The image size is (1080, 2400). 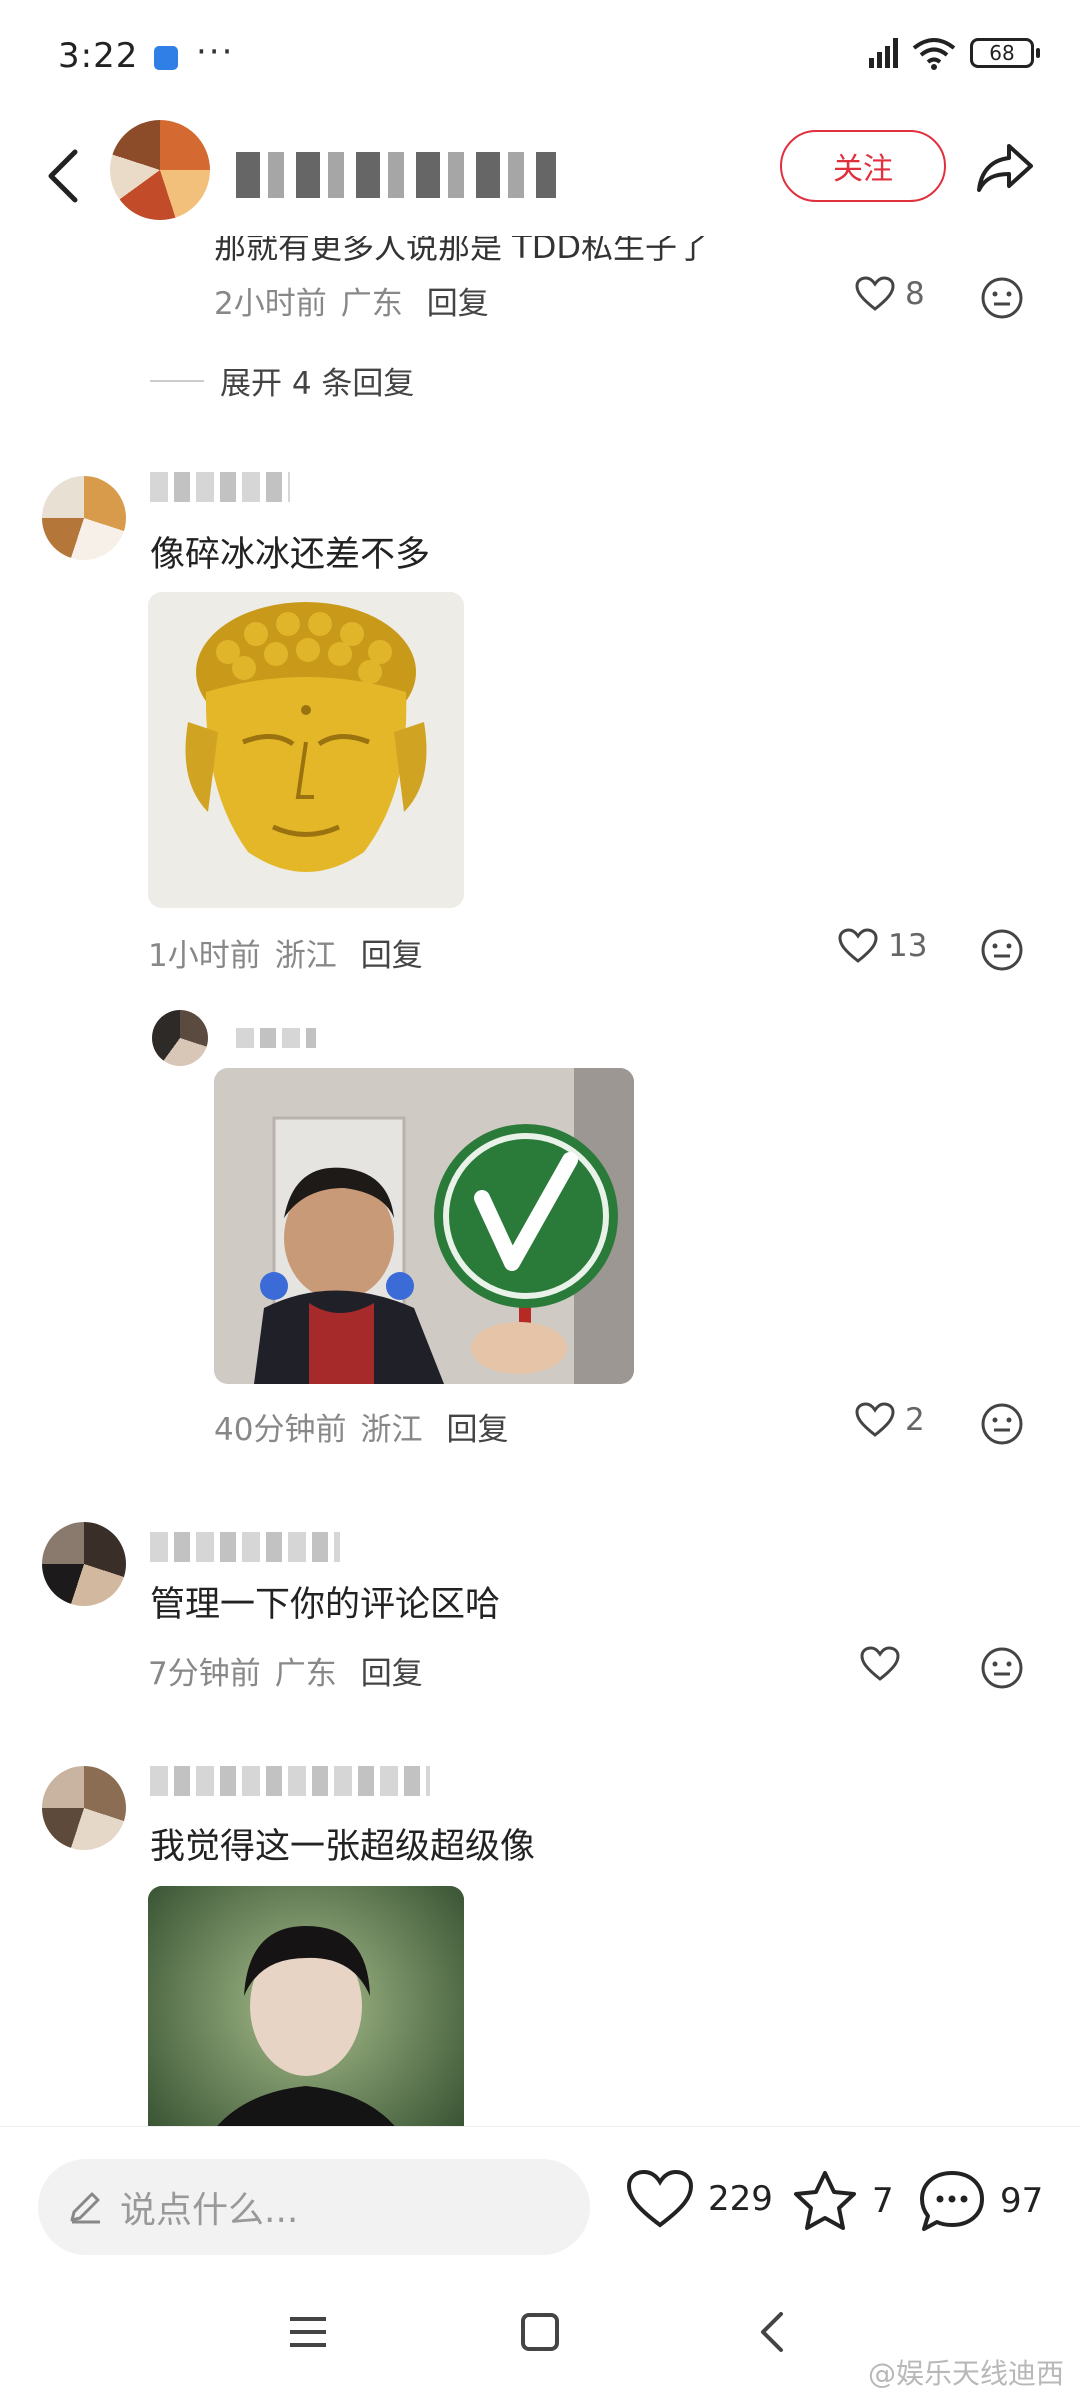 I want to click on comment-meta: 7分钟前 广东 回复, so click(x=285, y=1670).